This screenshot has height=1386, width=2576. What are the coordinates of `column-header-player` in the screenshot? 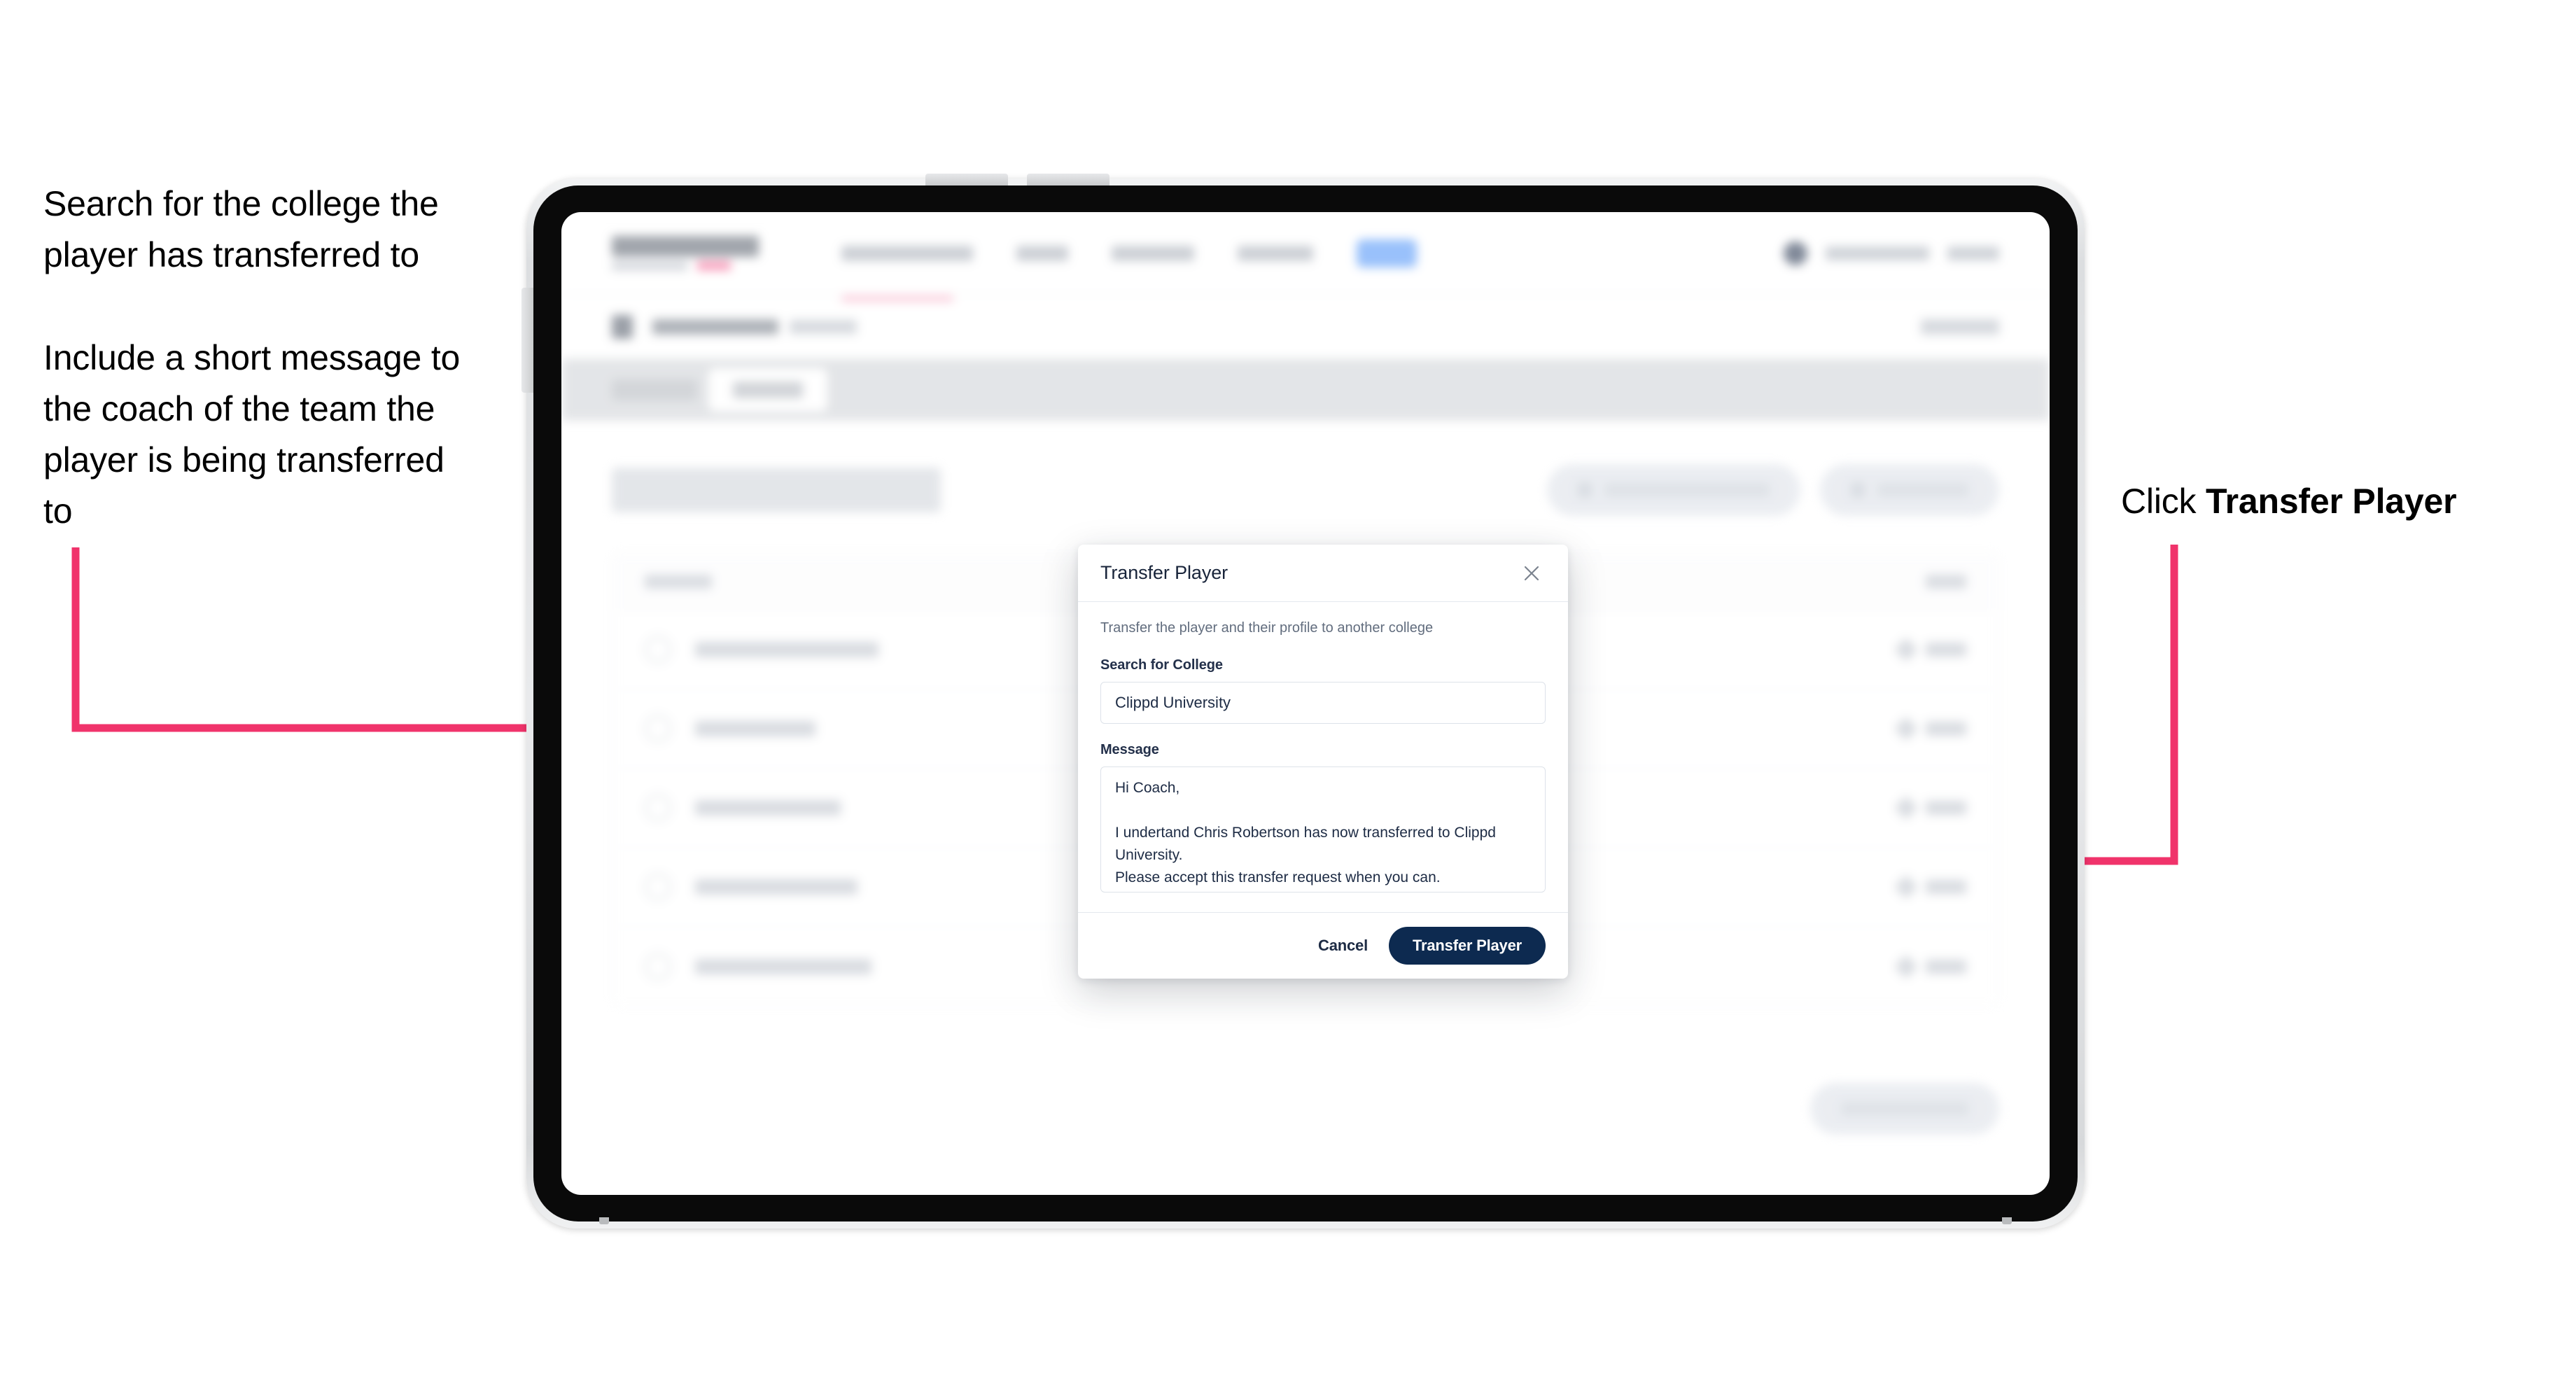 It's located at (678, 581).